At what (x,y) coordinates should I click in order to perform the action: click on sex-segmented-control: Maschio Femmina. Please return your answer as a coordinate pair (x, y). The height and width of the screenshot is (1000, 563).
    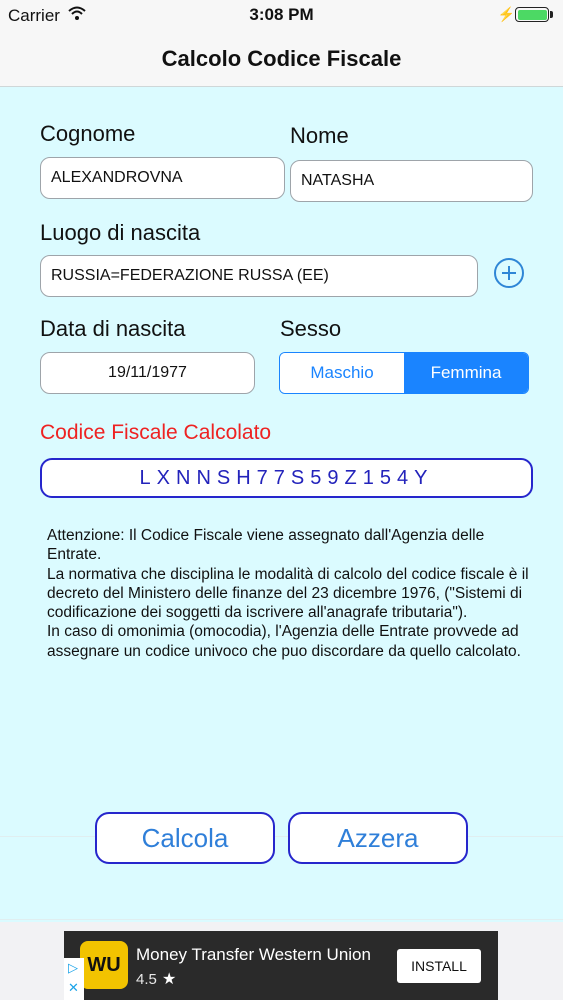
    Looking at the image, I should click on (404, 373).